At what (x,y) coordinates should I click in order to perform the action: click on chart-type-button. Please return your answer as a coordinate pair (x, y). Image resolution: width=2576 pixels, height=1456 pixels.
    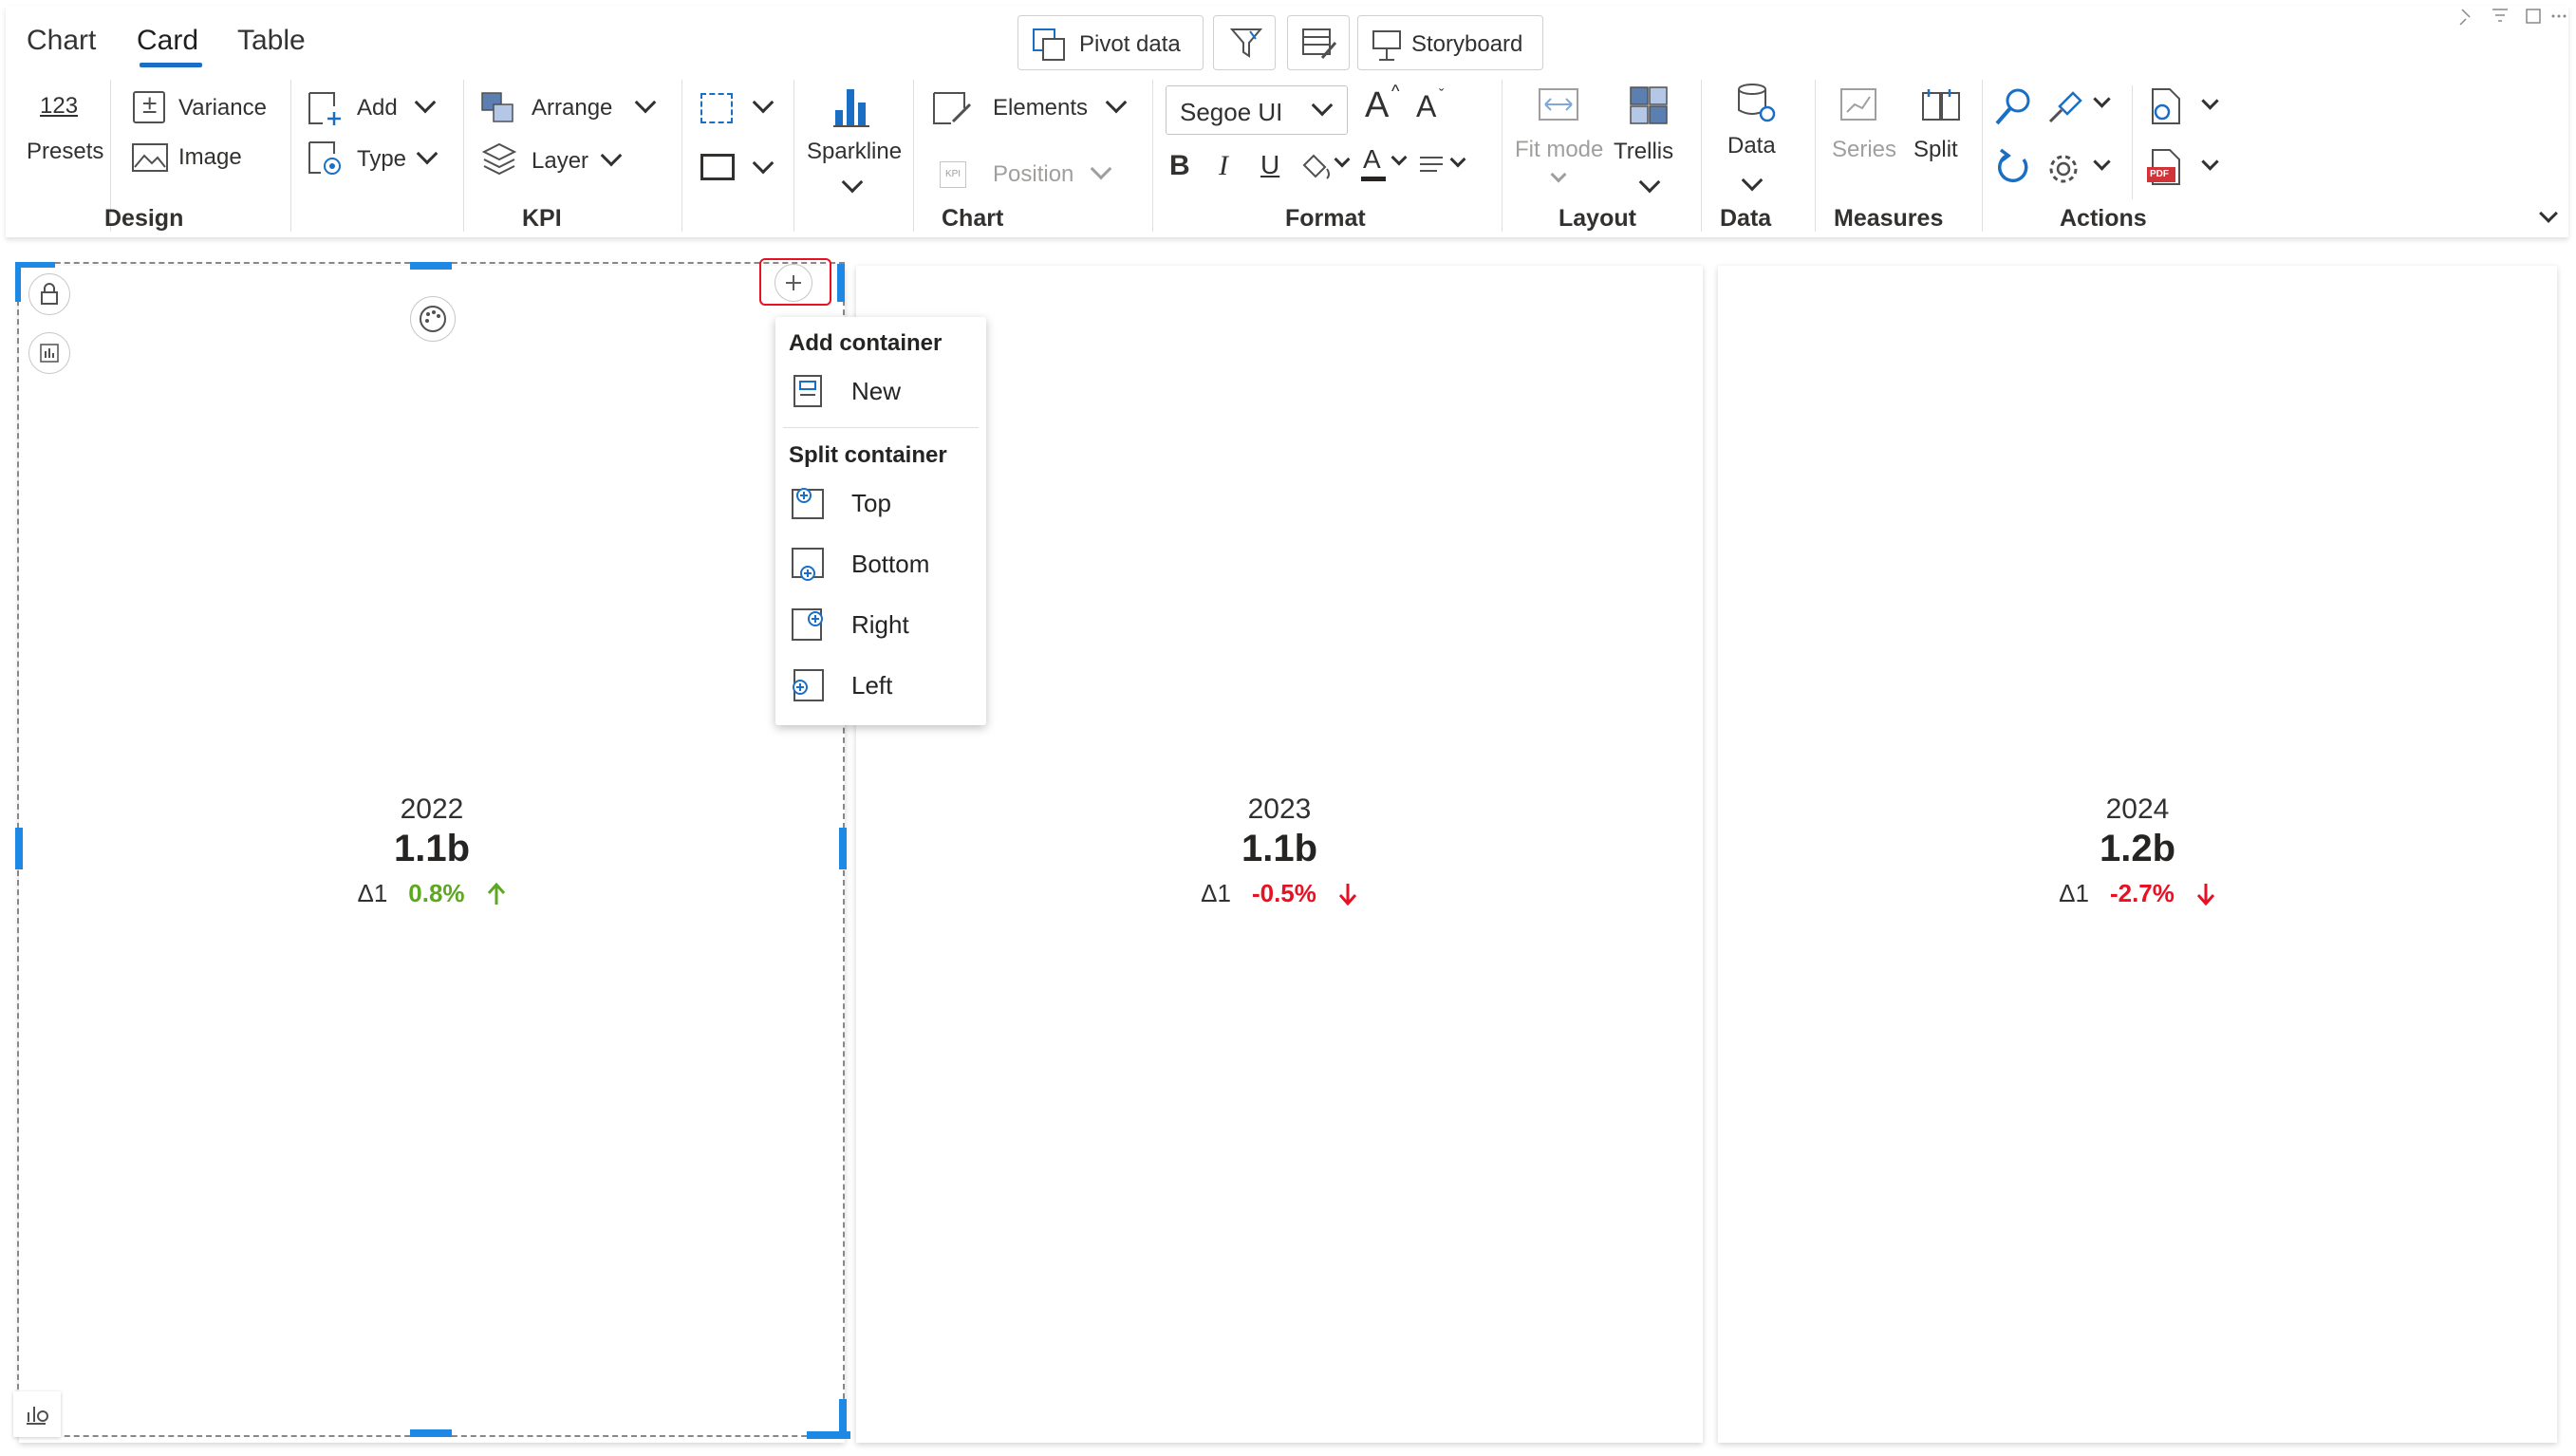
    Looking at the image, I should click on (49, 353).